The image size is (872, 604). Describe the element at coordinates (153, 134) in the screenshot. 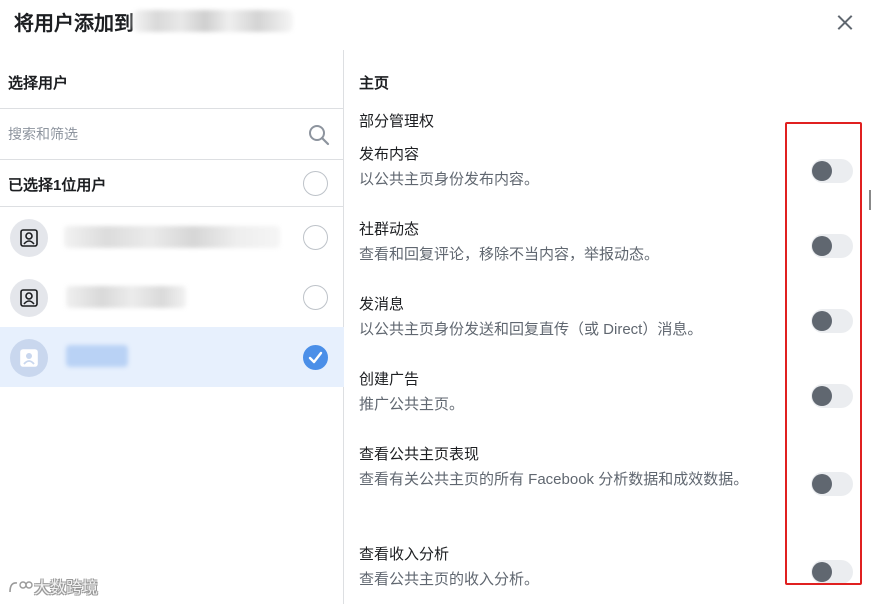

I see `search-input` at that location.